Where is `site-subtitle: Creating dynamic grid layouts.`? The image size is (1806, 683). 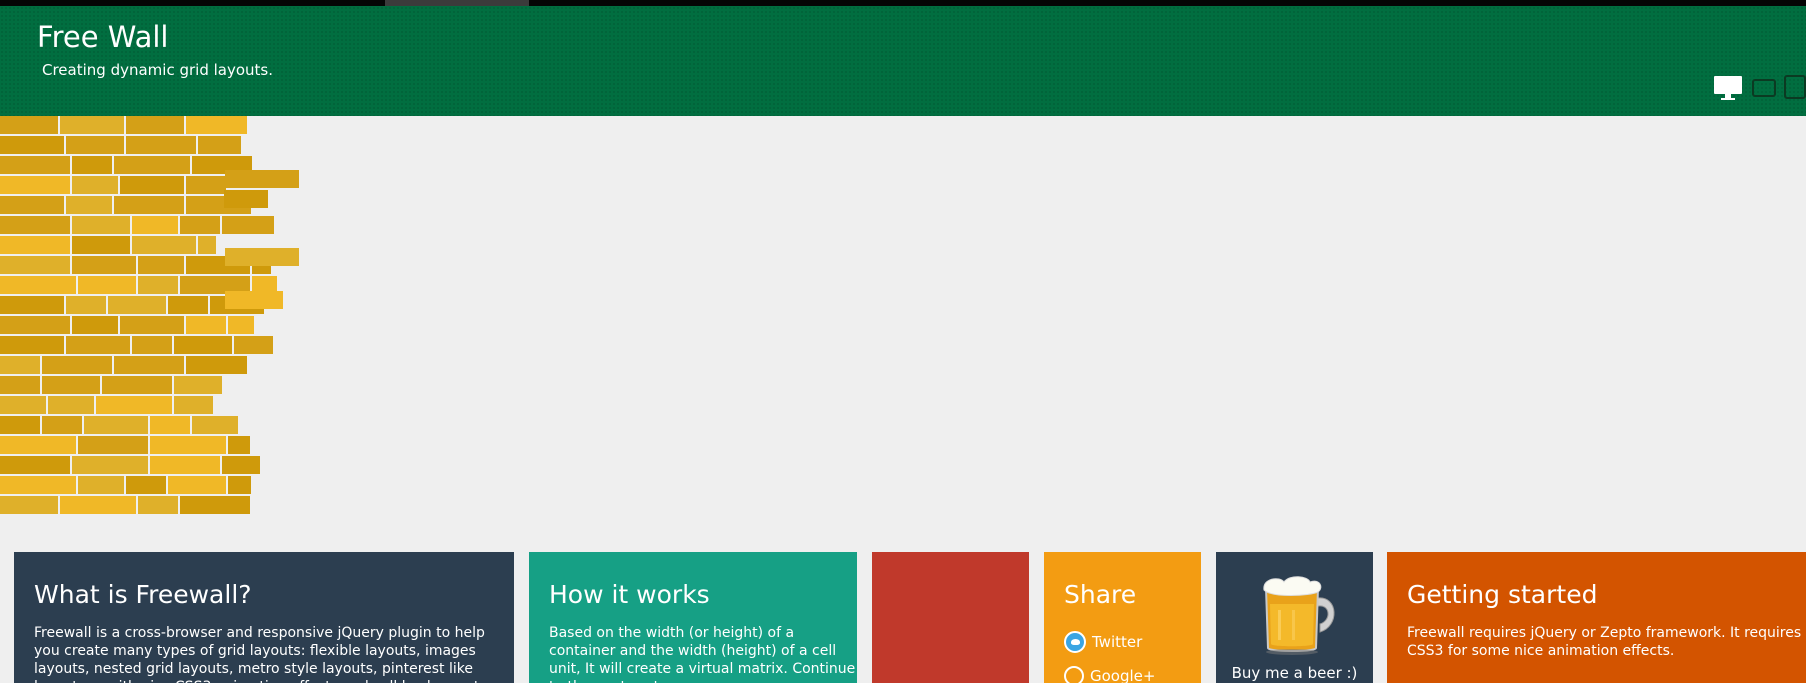 site-subtitle: Creating dynamic grid layouts. is located at coordinates (157, 70).